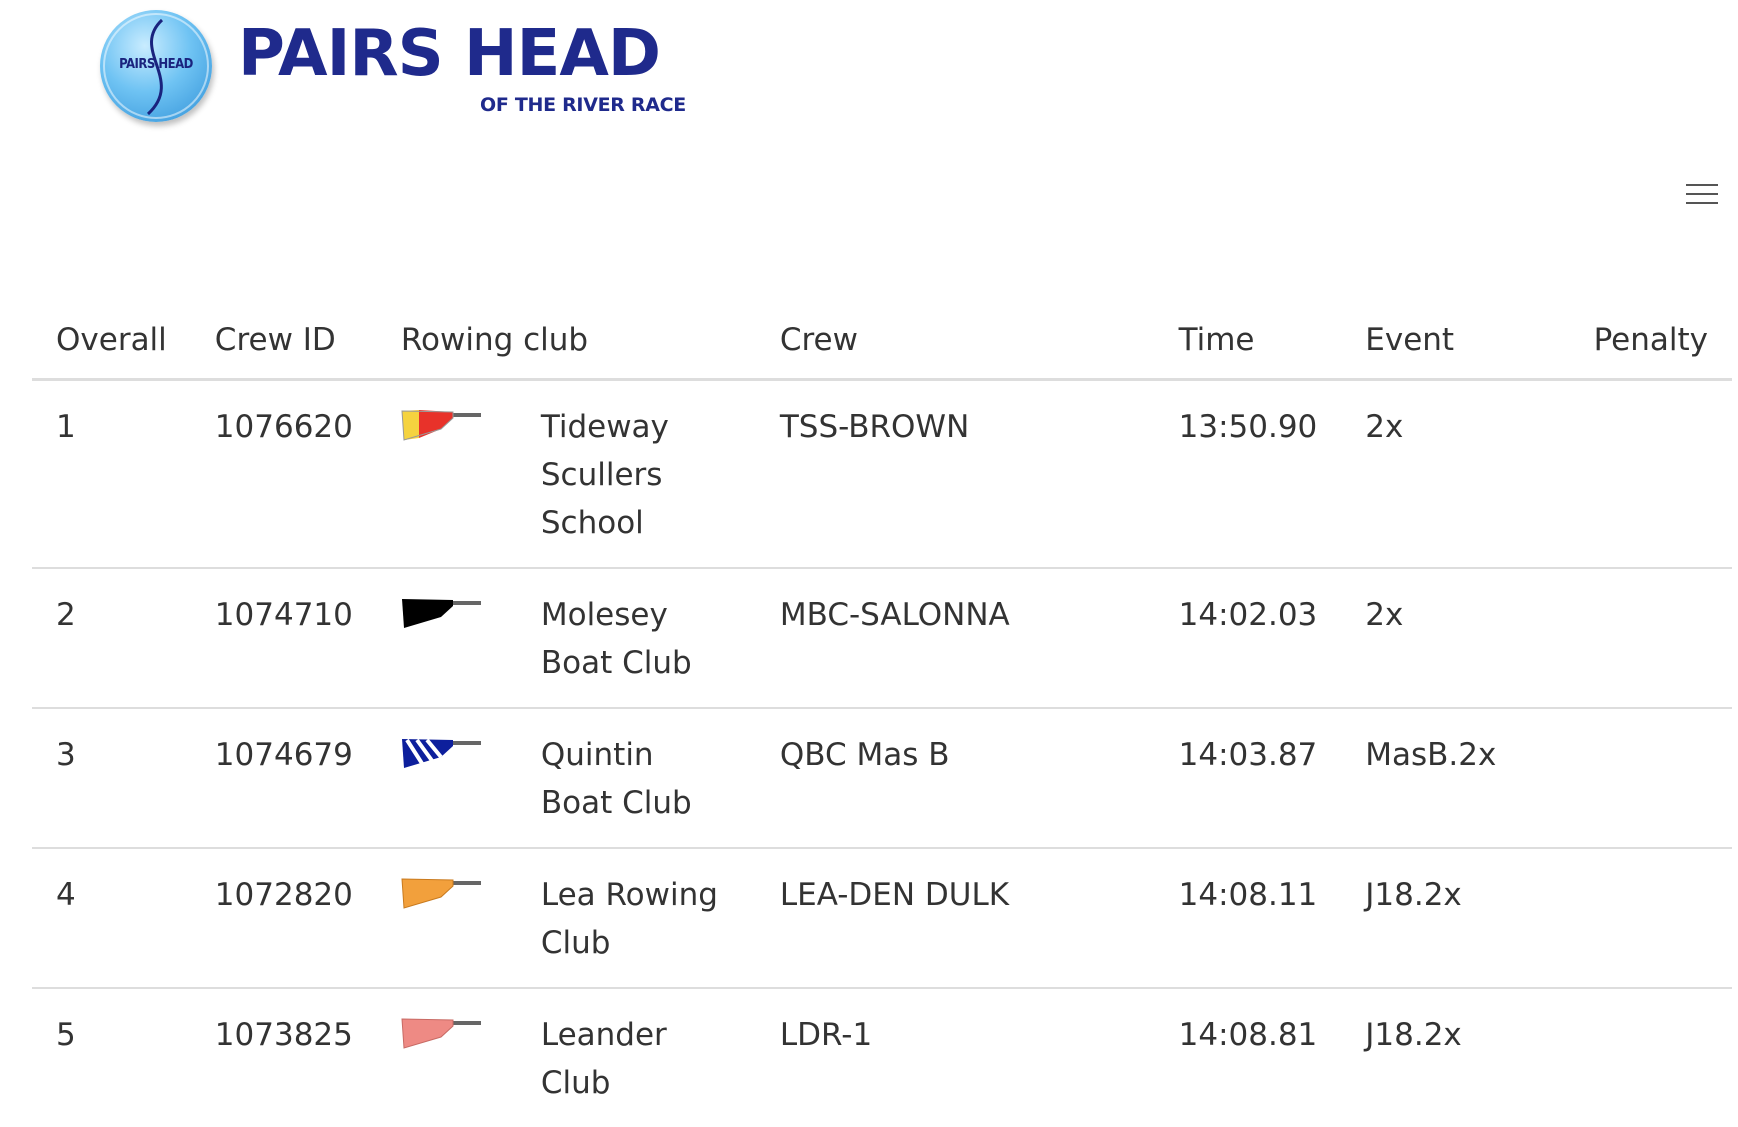 Image resolution: width=1738 pixels, height=1127 pixels. Describe the element at coordinates (283, 778) in the screenshot. I see `crew-id-cell: 1074679` at that location.